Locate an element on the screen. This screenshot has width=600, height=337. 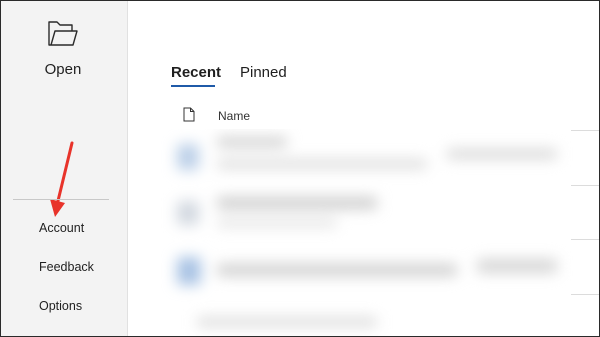
sidebar-item-options: Options is located at coordinates (60, 306).